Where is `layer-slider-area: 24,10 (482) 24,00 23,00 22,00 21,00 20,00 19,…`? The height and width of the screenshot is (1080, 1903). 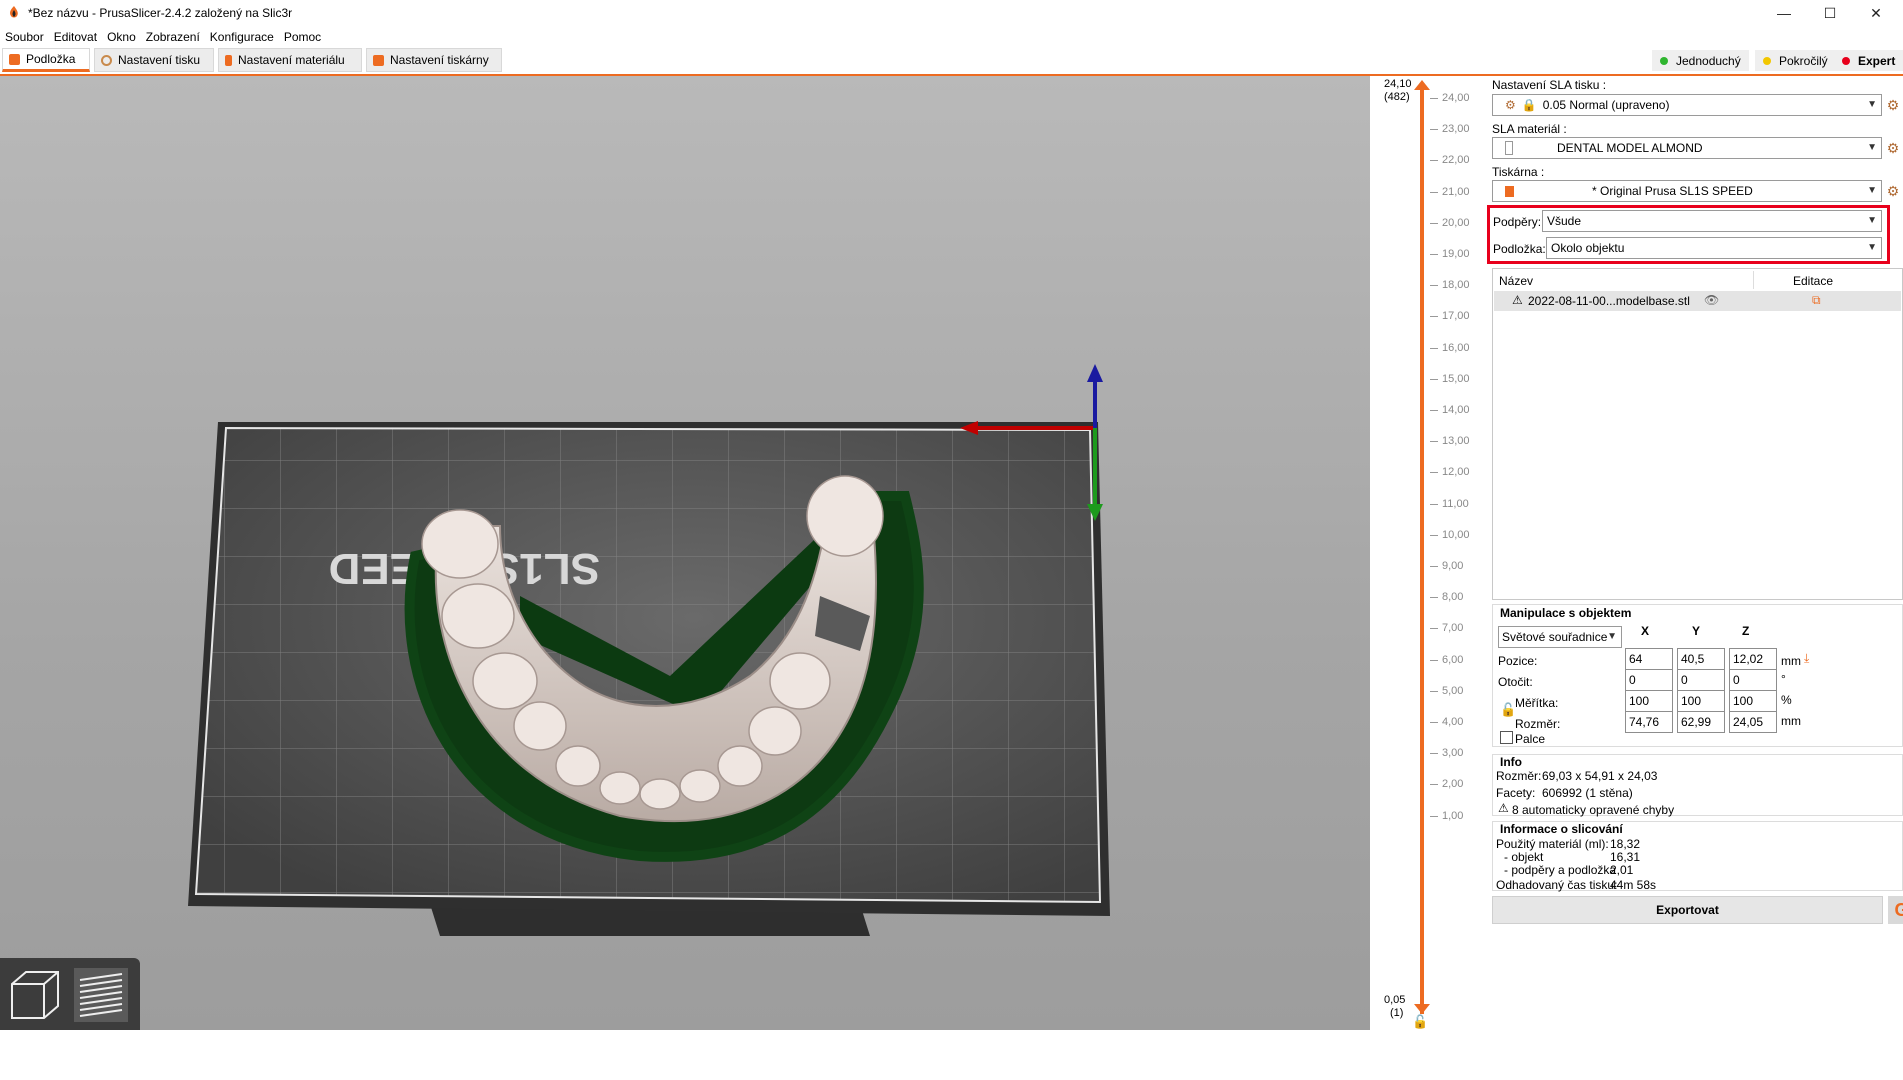
layer-slider-area: 24,10 (482) 24,00 23,00 22,00 21,00 20,00 19,… is located at coordinates (1426, 554).